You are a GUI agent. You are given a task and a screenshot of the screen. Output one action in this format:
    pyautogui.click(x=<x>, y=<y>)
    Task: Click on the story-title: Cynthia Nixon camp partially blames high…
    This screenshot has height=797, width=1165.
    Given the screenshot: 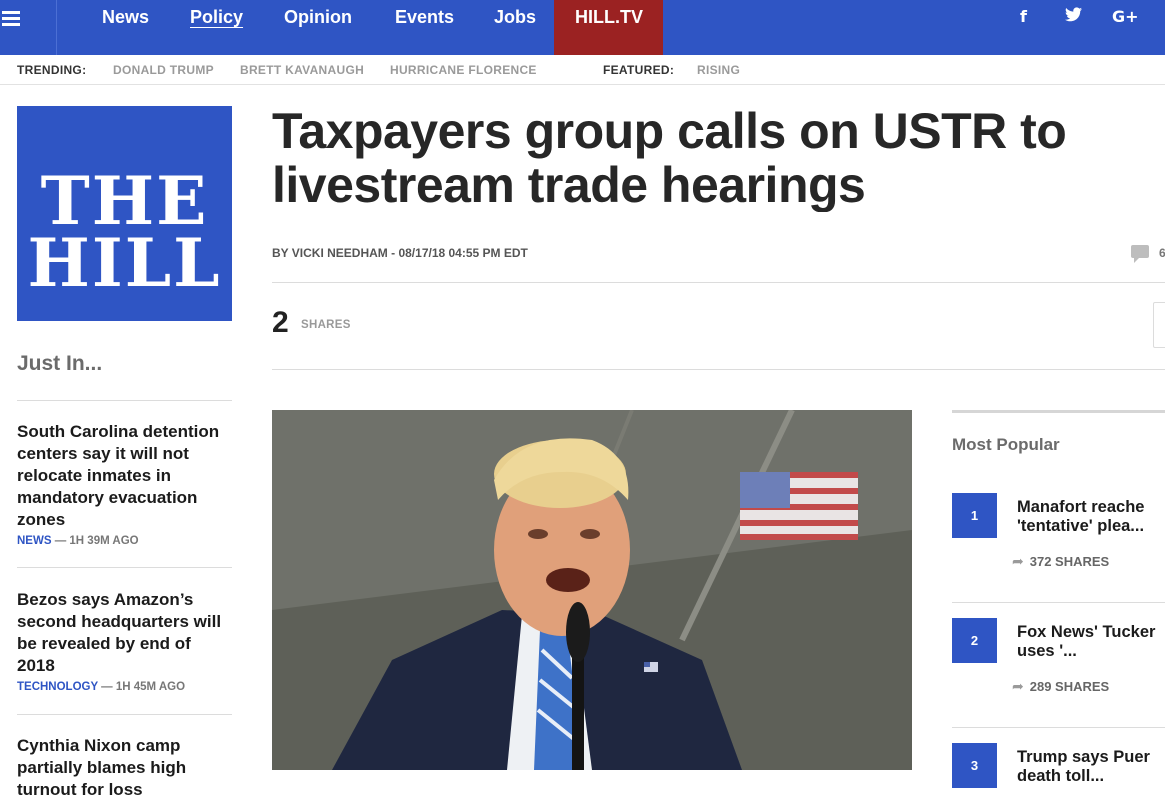 What is the action you would take?
    pyautogui.click(x=124, y=766)
    